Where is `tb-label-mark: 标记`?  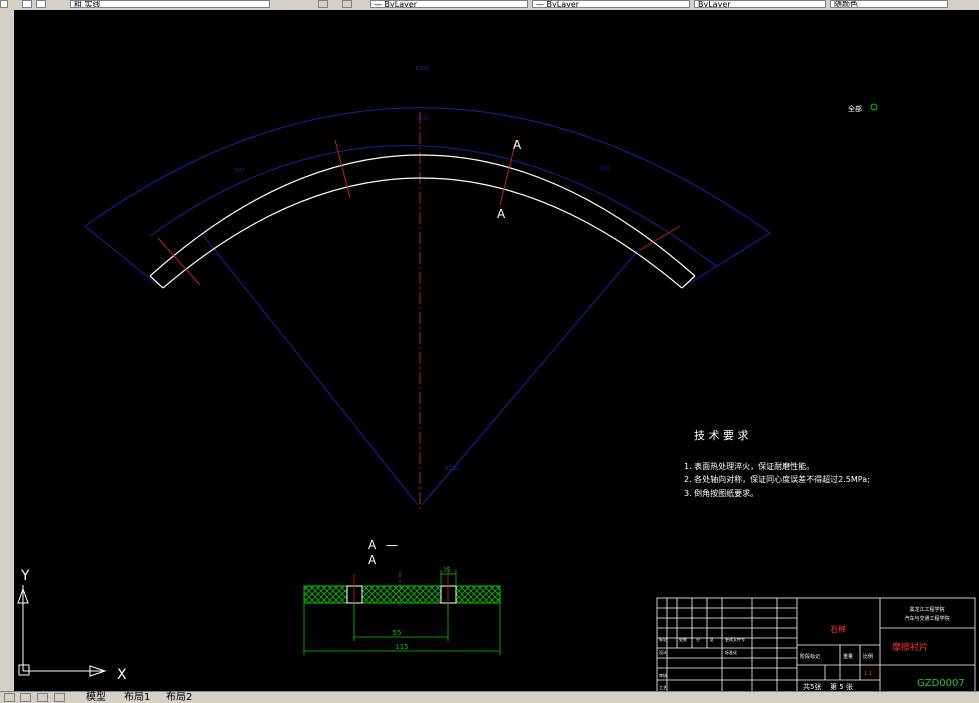
tb-label-mark: 标记 is located at coordinates (663, 639).